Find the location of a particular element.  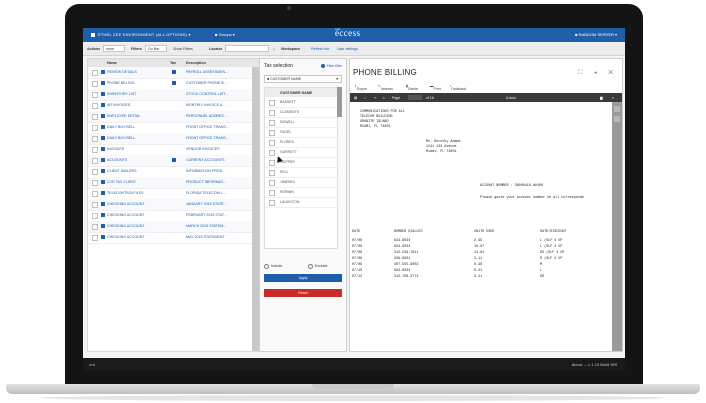

row-name: PHONE BILLING is located at coordinates (121, 83).